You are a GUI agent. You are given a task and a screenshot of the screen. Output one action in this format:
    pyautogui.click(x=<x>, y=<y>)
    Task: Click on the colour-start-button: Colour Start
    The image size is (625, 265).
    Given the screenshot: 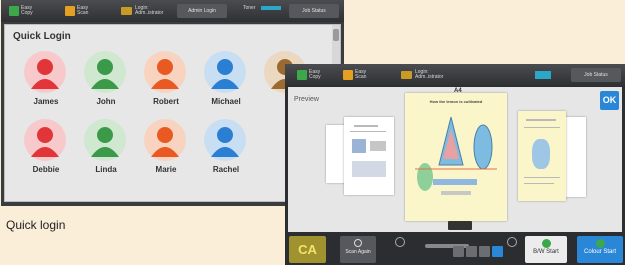 What is the action you would take?
    pyautogui.click(x=600, y=249)
    